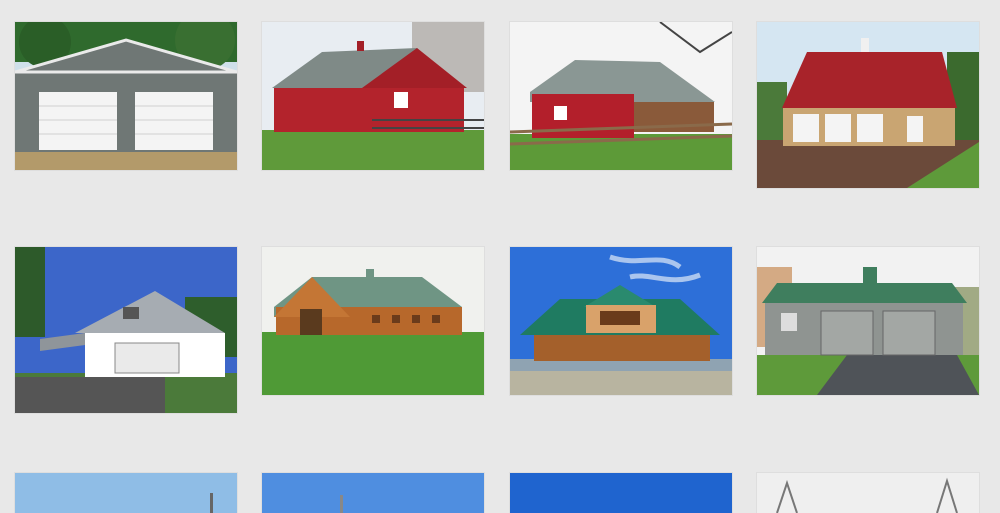 This screenshot has height=513, width=1000. I want to click on gallery-item-red-barn-fence, so click(373, 96).